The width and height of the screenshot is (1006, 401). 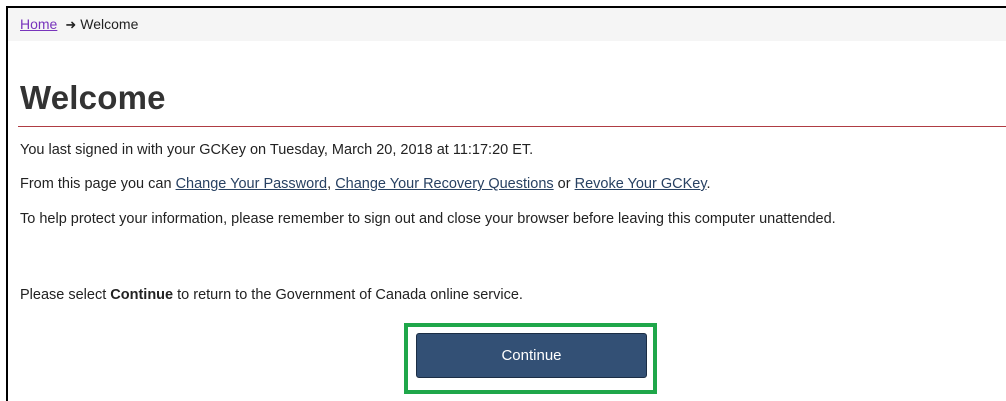 What do you see at coordinates (109, 24) in the screenshot?
I see `breadcrumb-current: Welcome` at bounding box center [109, 24].